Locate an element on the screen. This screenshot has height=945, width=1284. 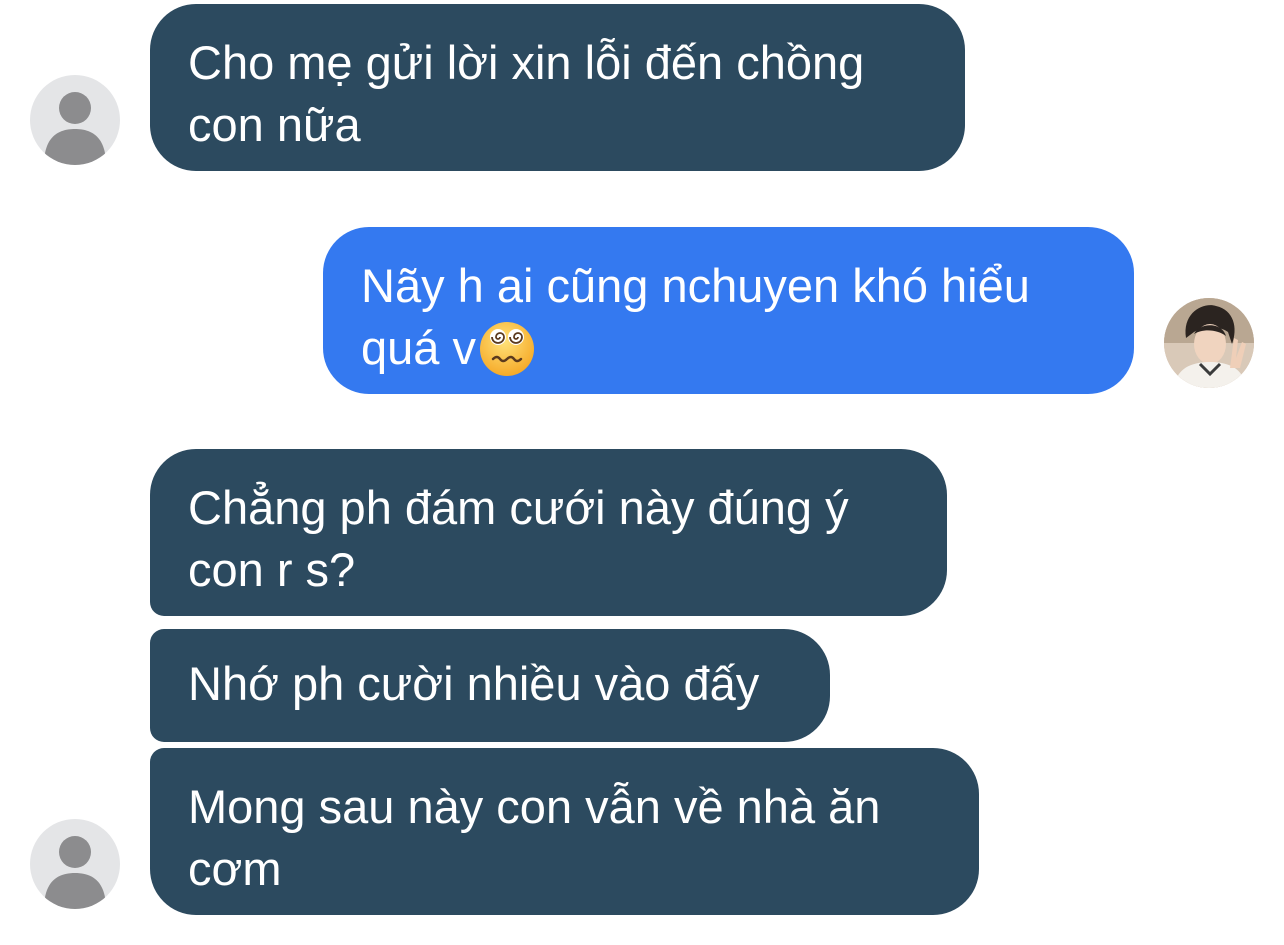
message-text: Nãy h ai cũng nchuyen khó hiểu quá v is located at coordinates (695, 316).